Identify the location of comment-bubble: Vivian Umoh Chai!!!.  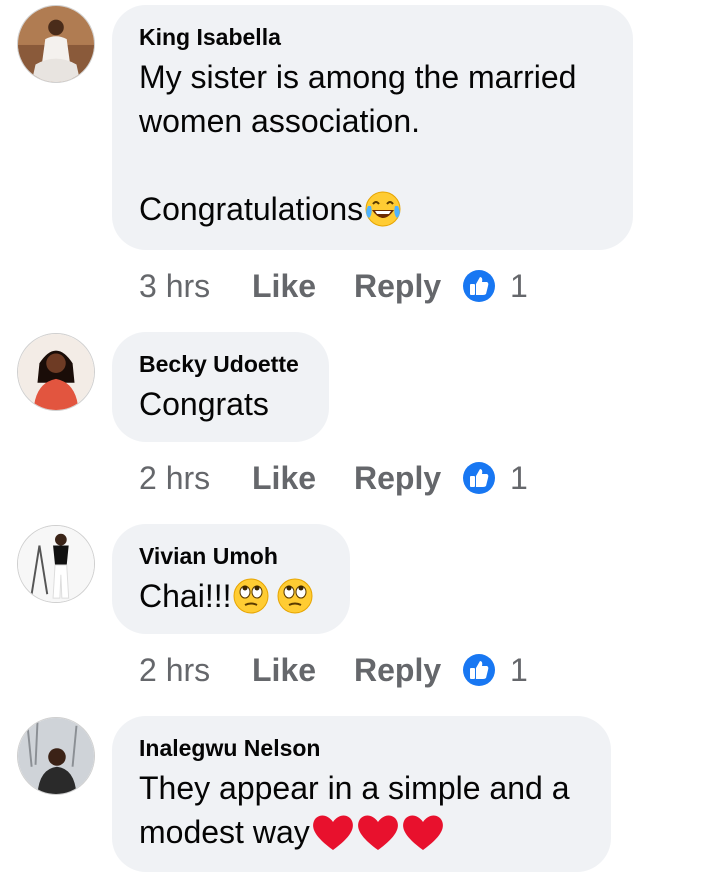
(231, 579).